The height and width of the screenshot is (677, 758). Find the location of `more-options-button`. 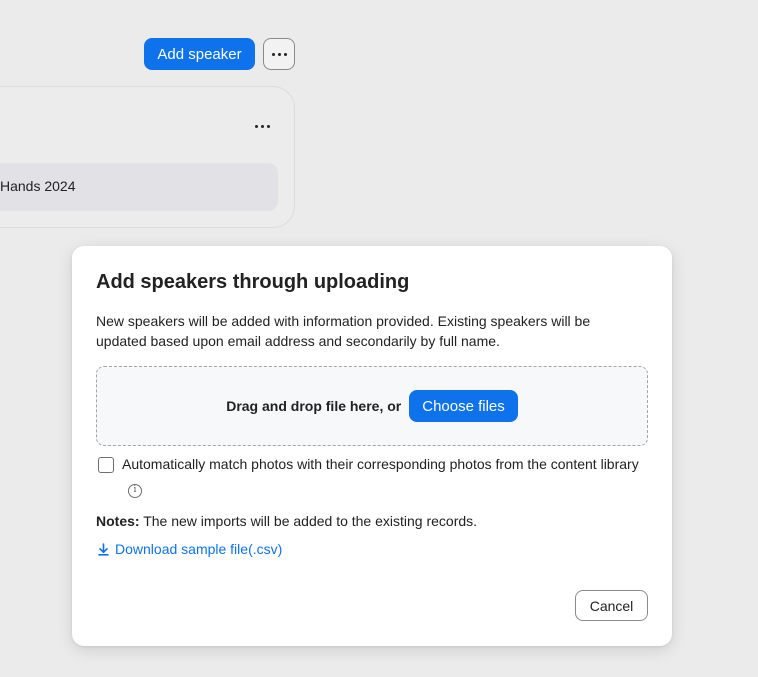

more-options-button is located at coordinates (279, 54).